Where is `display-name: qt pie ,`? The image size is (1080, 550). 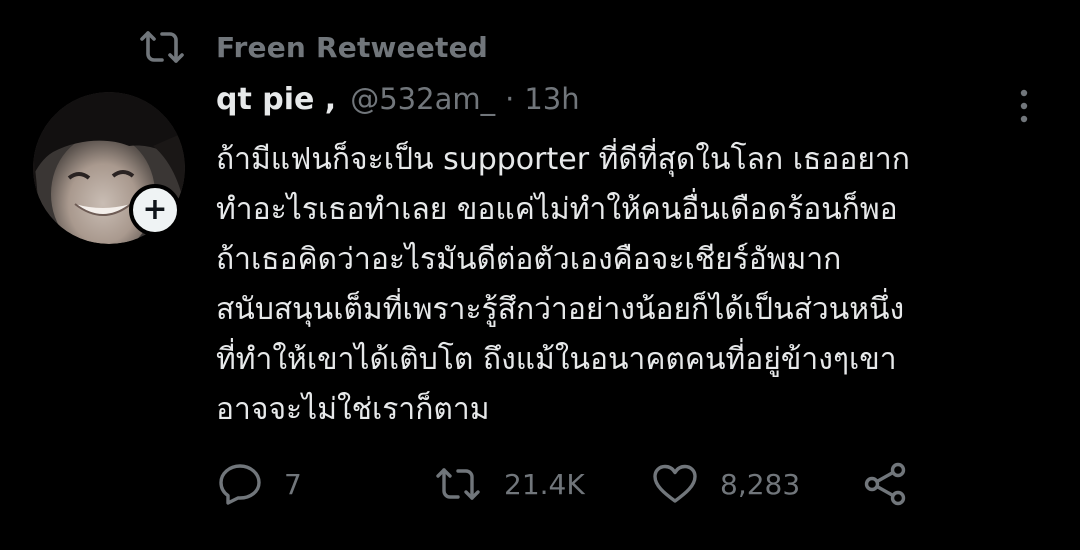 display-name: qt pie , is located at coordinates (276, 99).